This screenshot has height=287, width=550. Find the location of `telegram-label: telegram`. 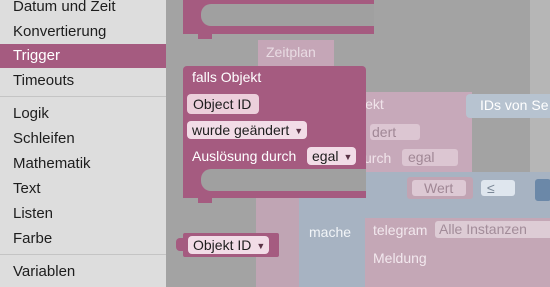

telegram-label: telegram is located at coordinates (400, 230).